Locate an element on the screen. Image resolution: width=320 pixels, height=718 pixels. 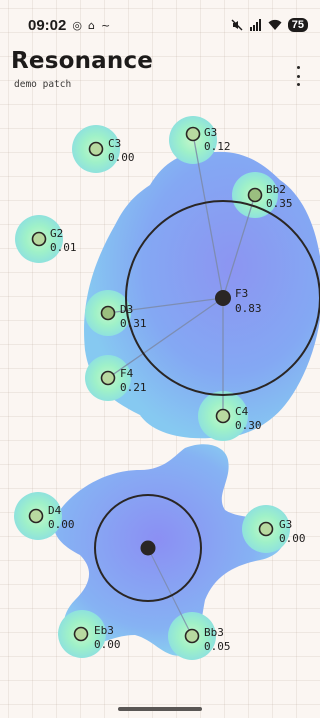
hub-label-f3: F3 0.83 is located at coordinates (248, 301).